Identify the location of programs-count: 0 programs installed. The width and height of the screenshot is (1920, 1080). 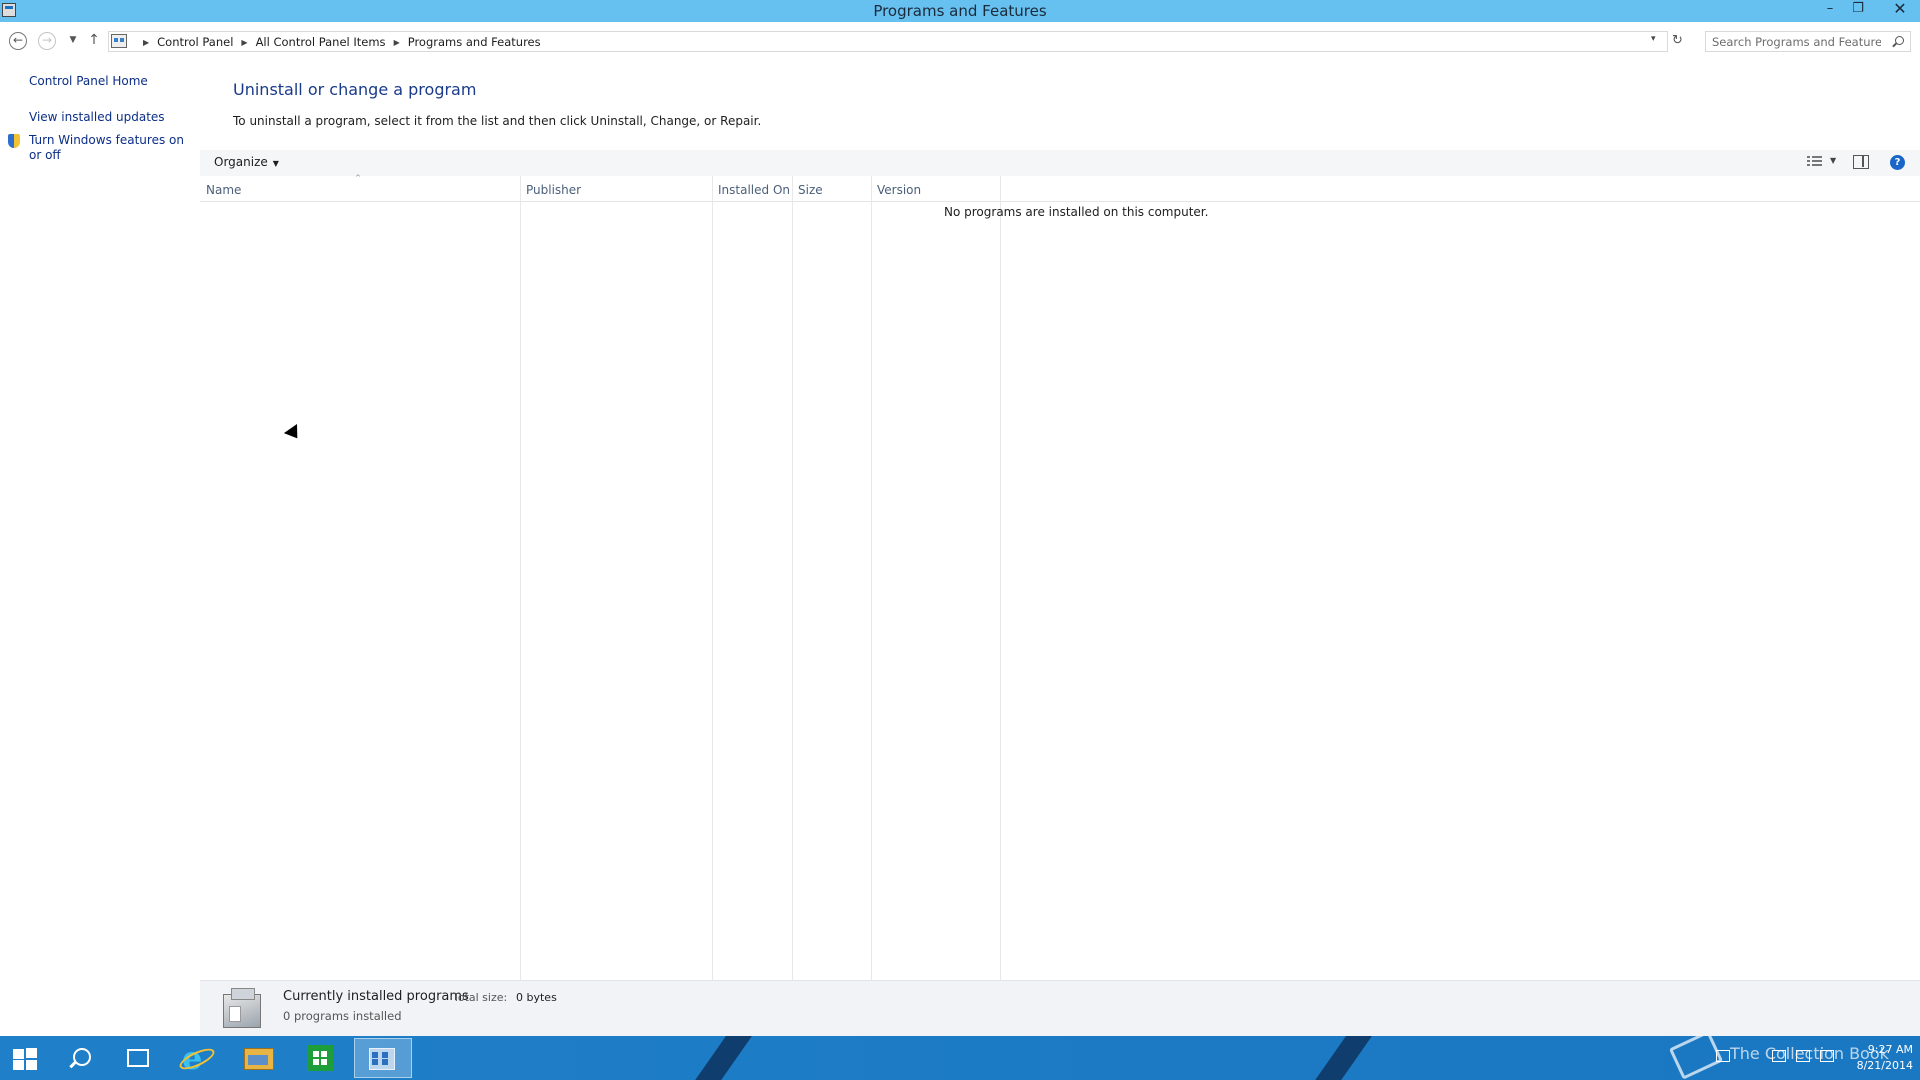
(342, 1016).